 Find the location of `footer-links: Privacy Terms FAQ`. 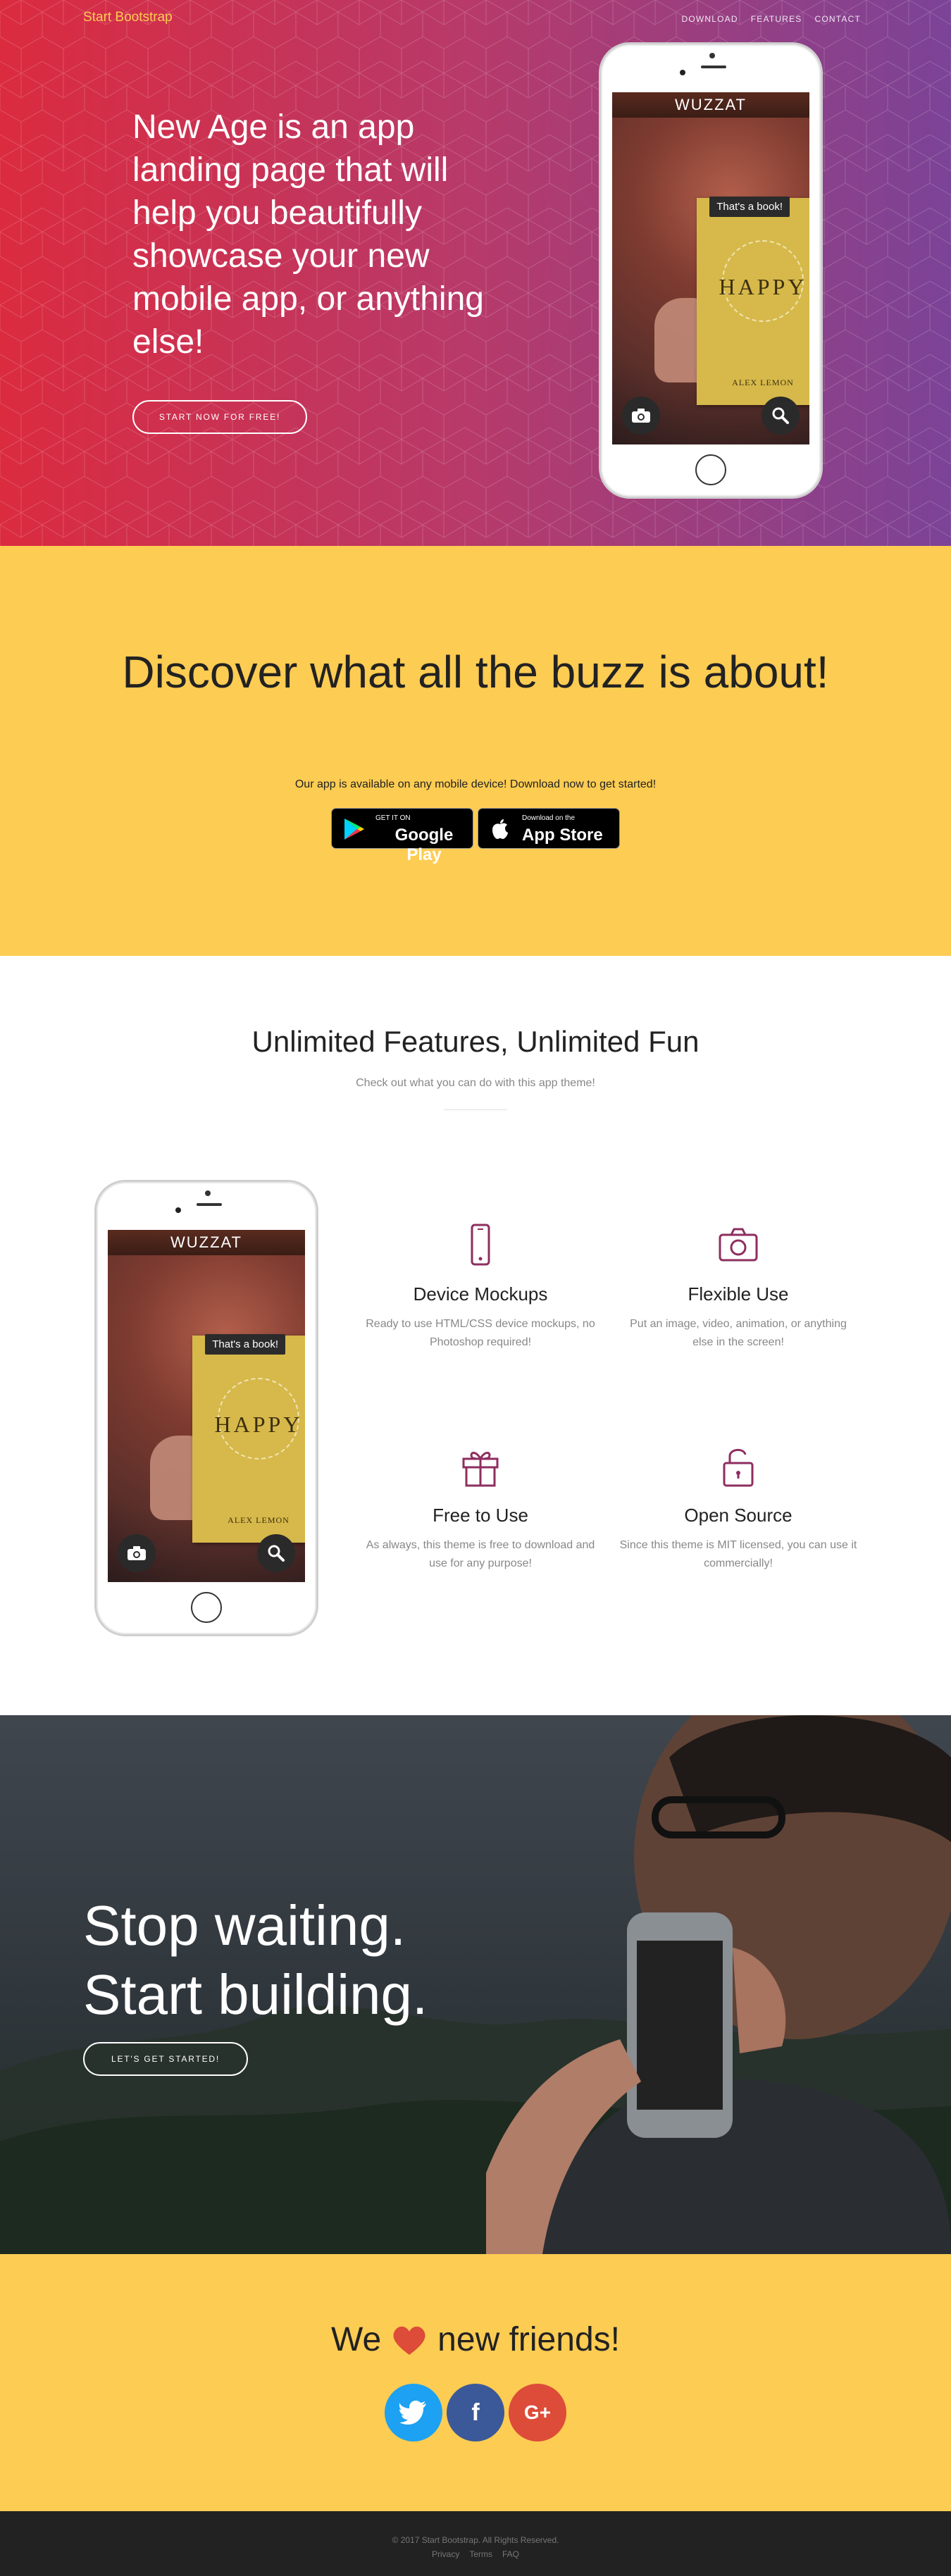

footer-links: Privacy Terms FAQ is located at coordinates (475, 2554).